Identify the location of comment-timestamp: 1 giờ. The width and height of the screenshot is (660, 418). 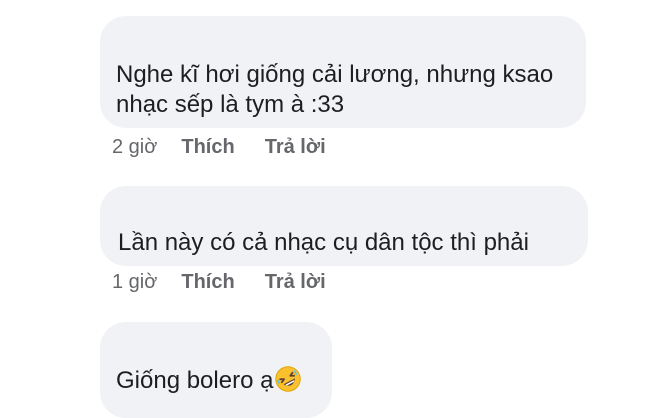
(134, 282).